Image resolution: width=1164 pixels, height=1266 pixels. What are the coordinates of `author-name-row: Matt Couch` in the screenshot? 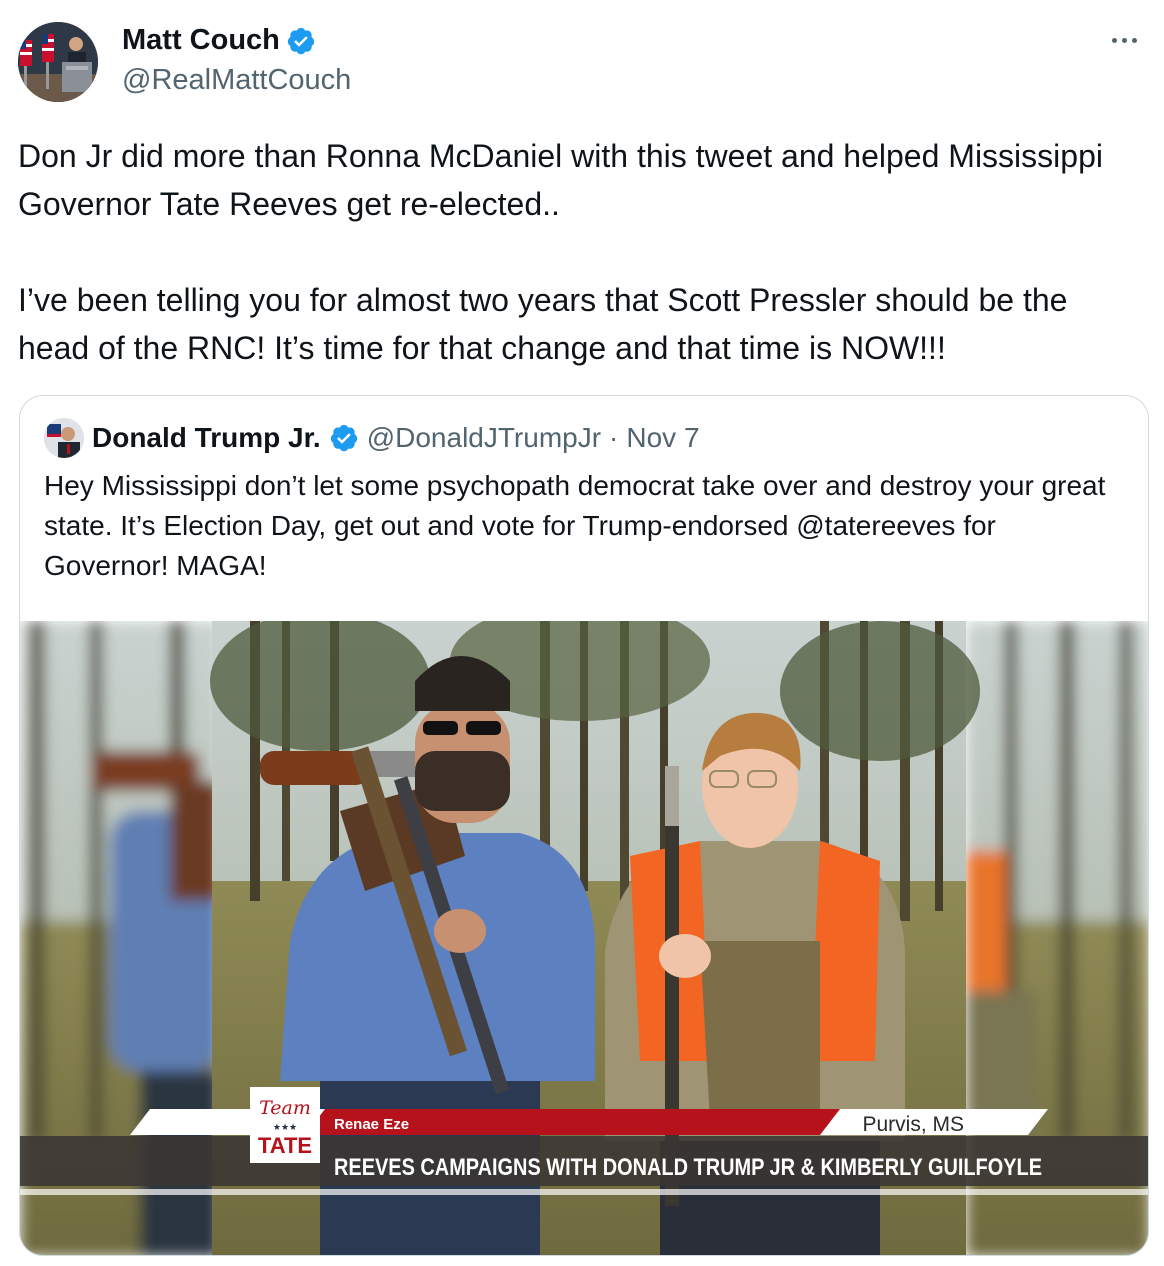 It's located at (219, 40).